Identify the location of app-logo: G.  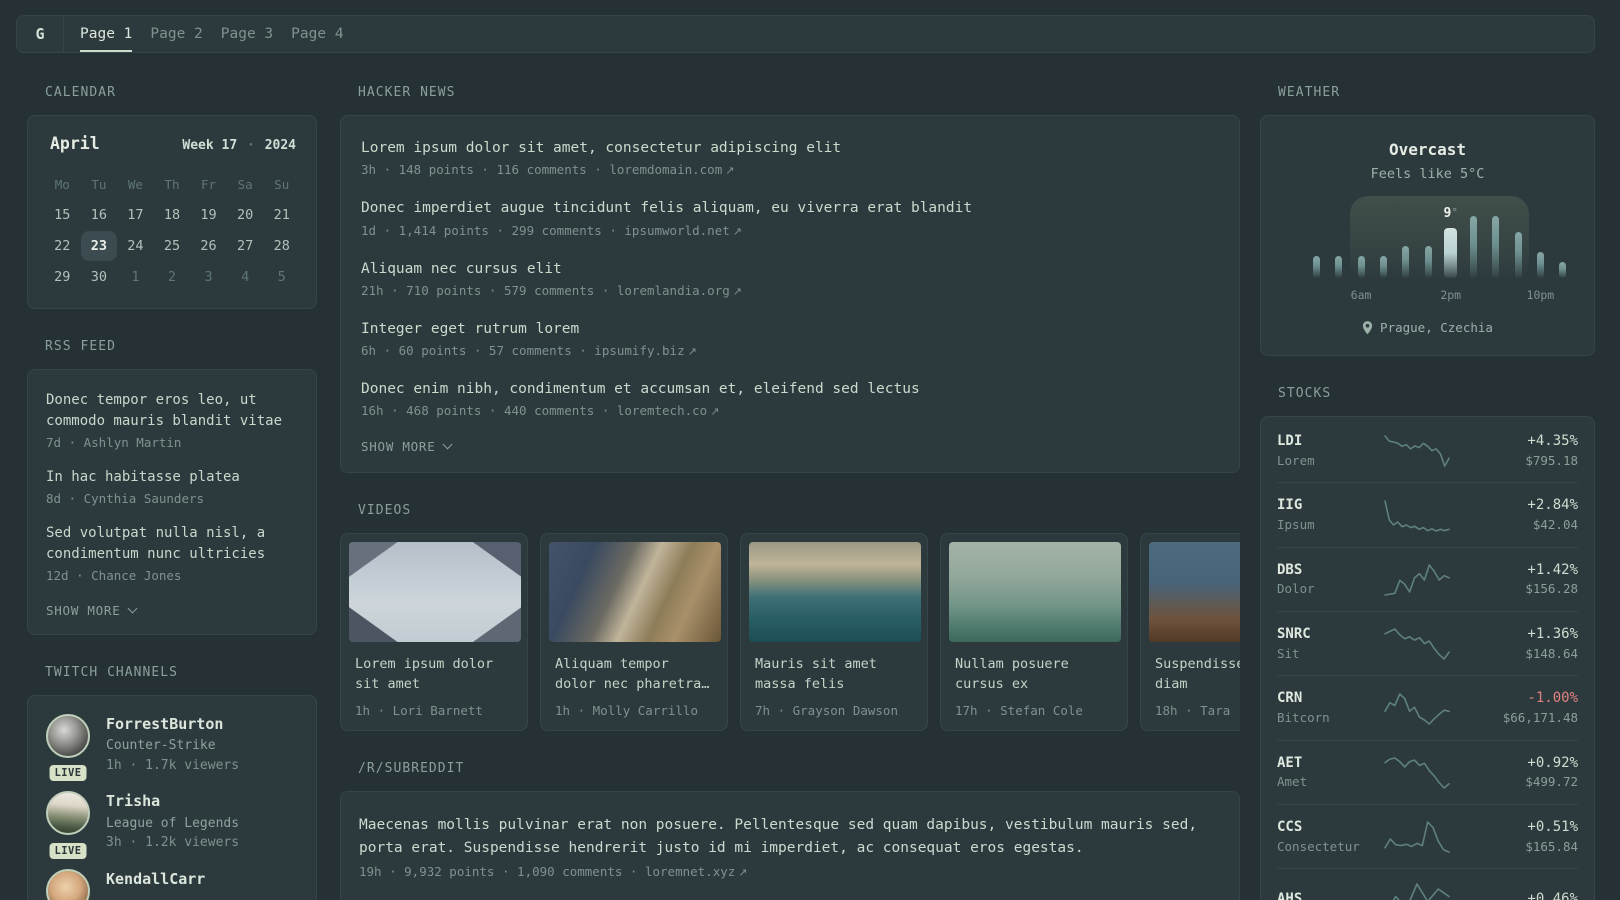
(40, 34).